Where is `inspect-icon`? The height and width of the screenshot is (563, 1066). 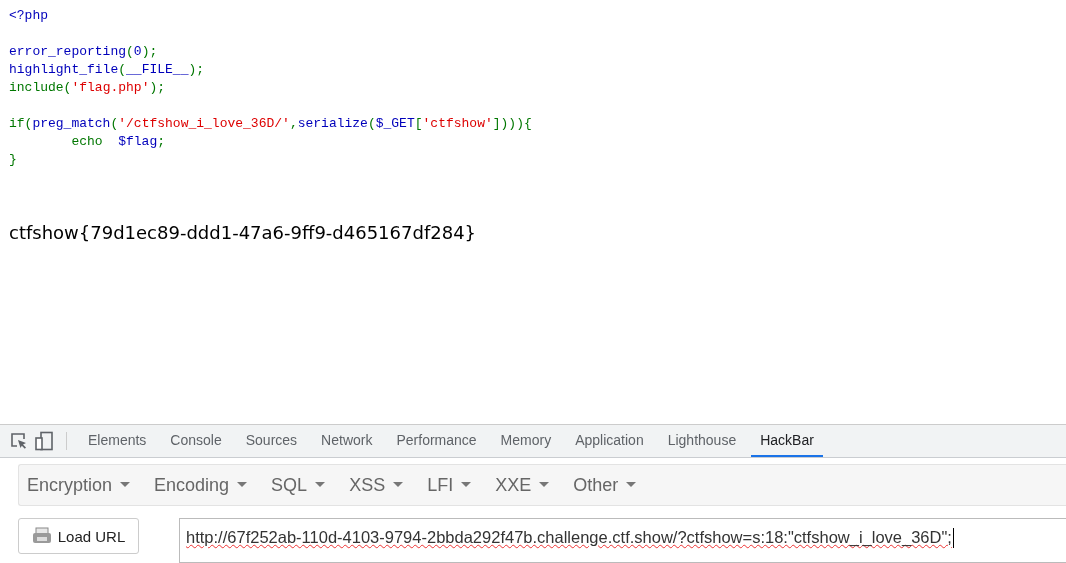
inspect-icon is located at coordinates (19, 441).